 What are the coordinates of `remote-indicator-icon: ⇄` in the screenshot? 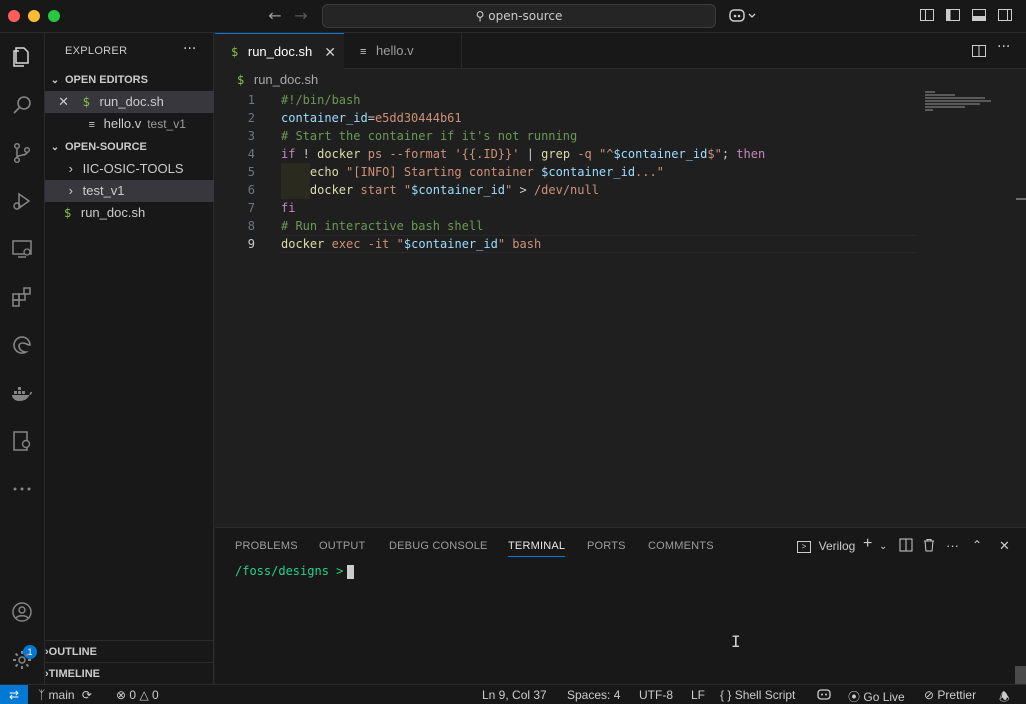 It's located at (14, 694).